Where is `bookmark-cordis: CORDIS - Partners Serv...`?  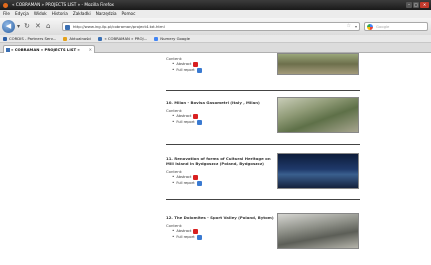
bookmark-cordis: CORDIS - Partners Serv... is located at coordinates (29, 38).